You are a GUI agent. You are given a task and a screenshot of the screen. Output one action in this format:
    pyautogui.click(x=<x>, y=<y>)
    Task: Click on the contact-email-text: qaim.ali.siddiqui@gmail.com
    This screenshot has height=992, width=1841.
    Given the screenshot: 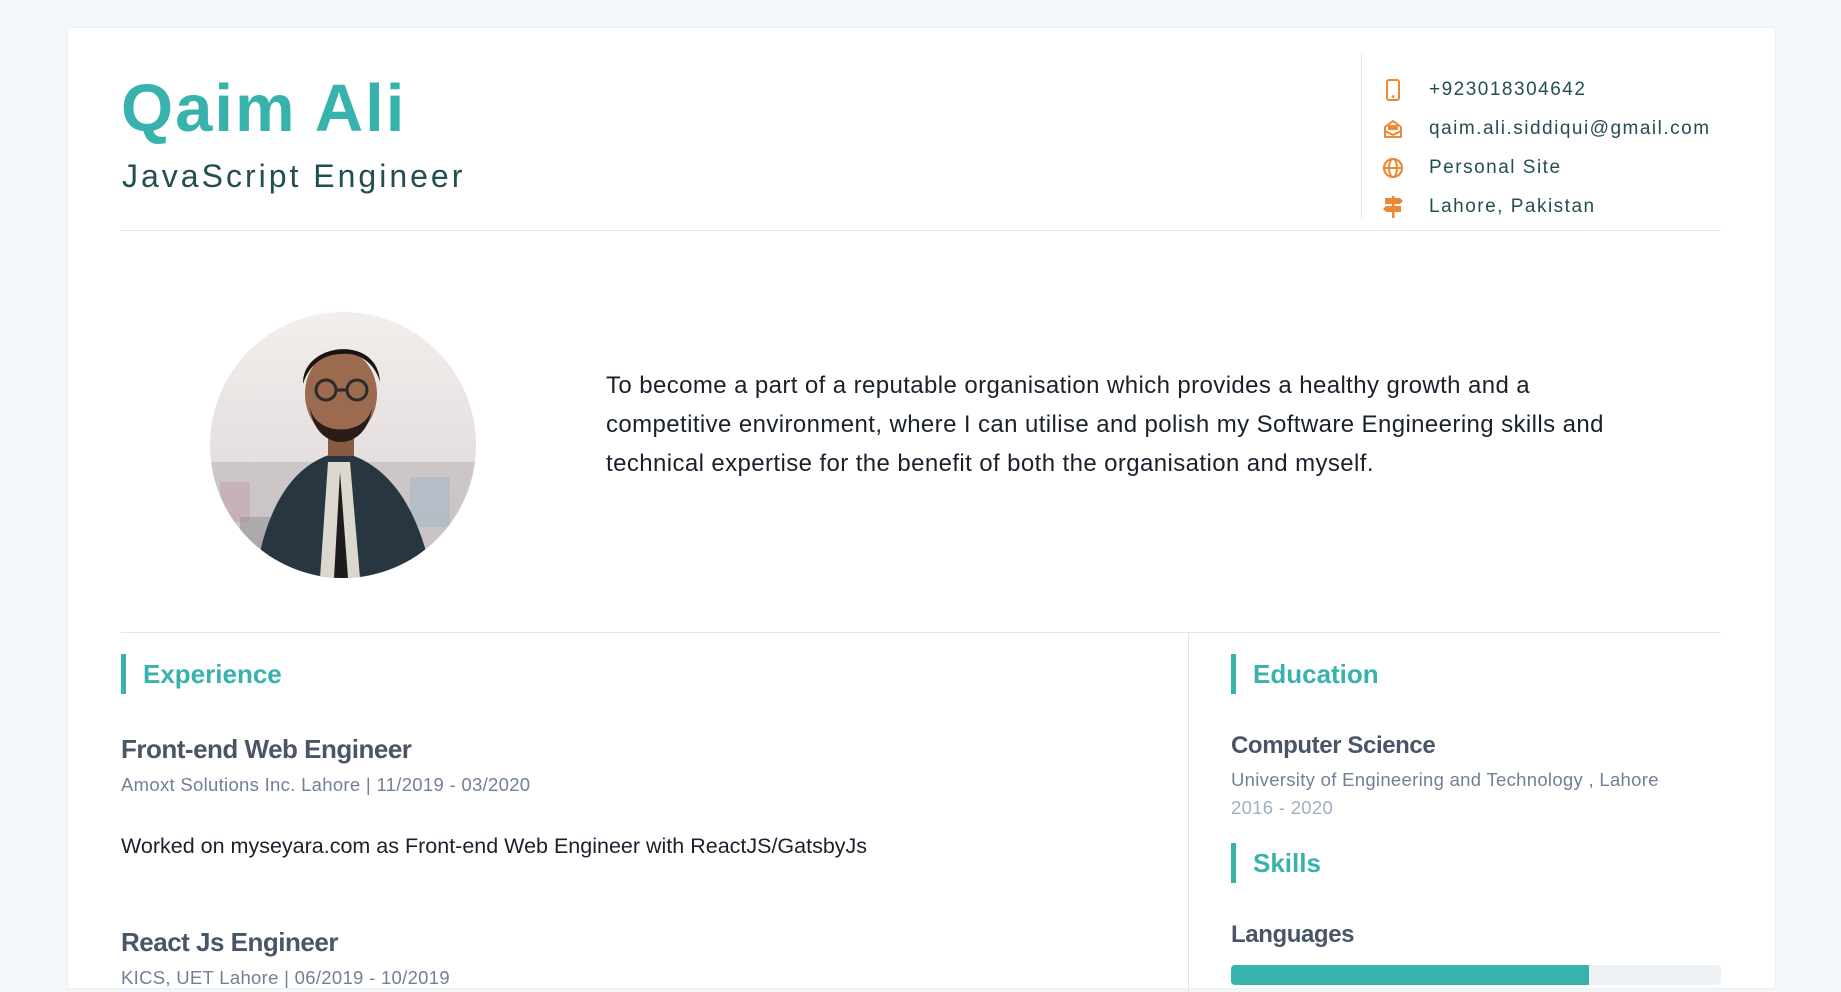 What is the action you would take?
    pyautogui.click(x=1570, y=128)
    